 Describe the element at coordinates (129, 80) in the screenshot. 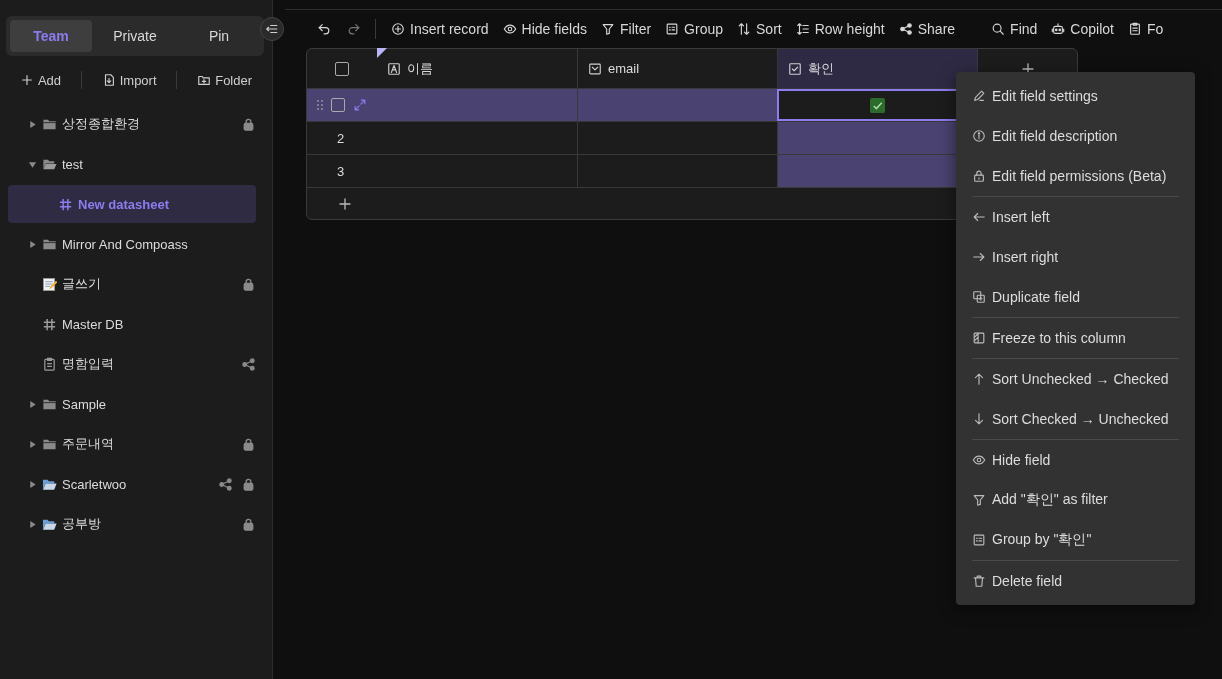

I see `action-button: Import` at that location.